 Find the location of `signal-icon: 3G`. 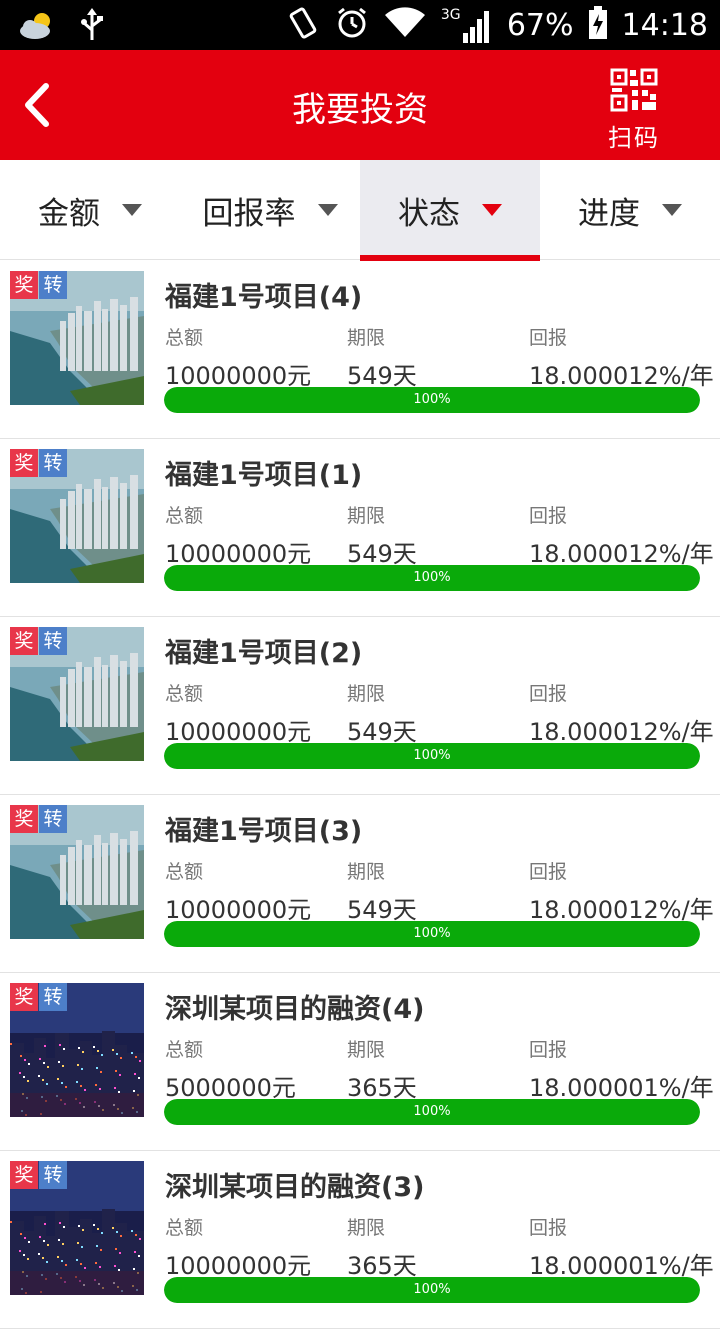

signal-icon: 3G is located at coordinates (467, 25).